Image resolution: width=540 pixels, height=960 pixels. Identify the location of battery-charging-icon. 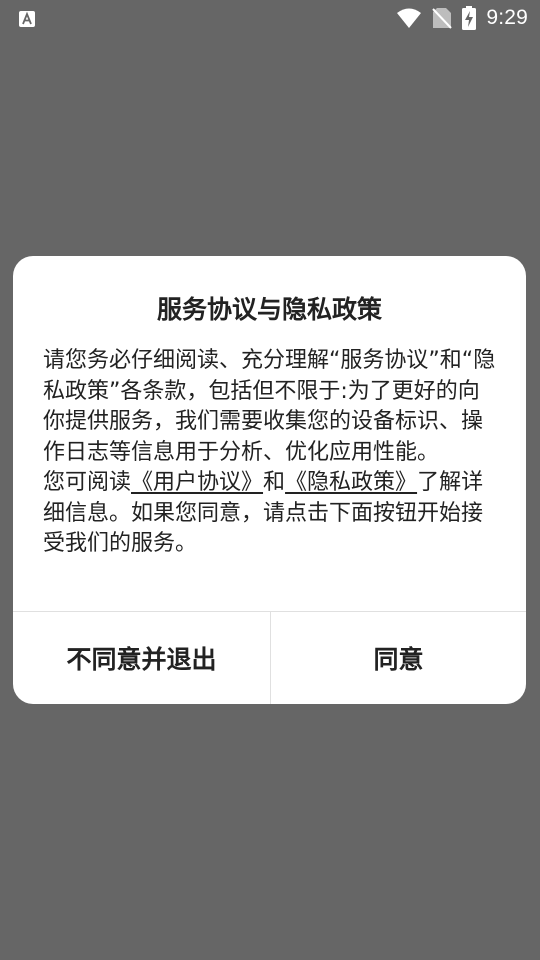
(469, 18).